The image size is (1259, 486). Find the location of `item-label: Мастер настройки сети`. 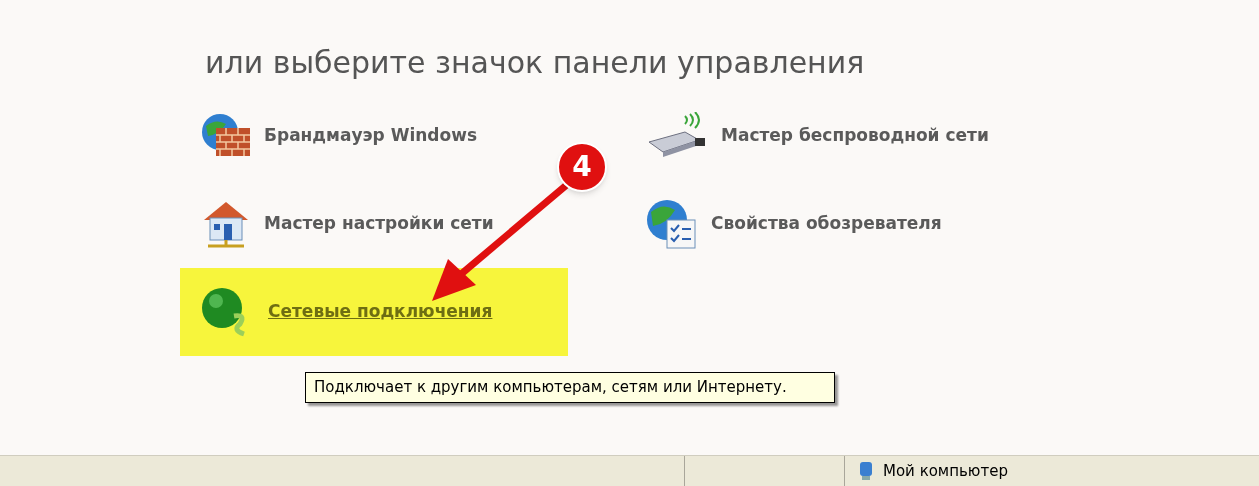

item-label: Мастер настройки сети is located at coordinates (379, 223).